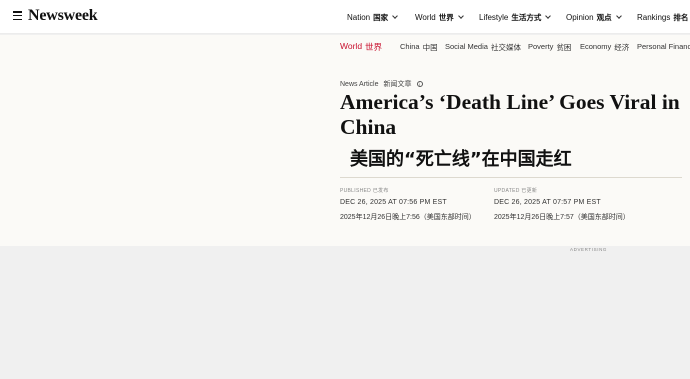  What do you see at coordinates (446, 17) in the screenshot?
I see `nav-label-zh: 世界` at bounding box center [446, 17].